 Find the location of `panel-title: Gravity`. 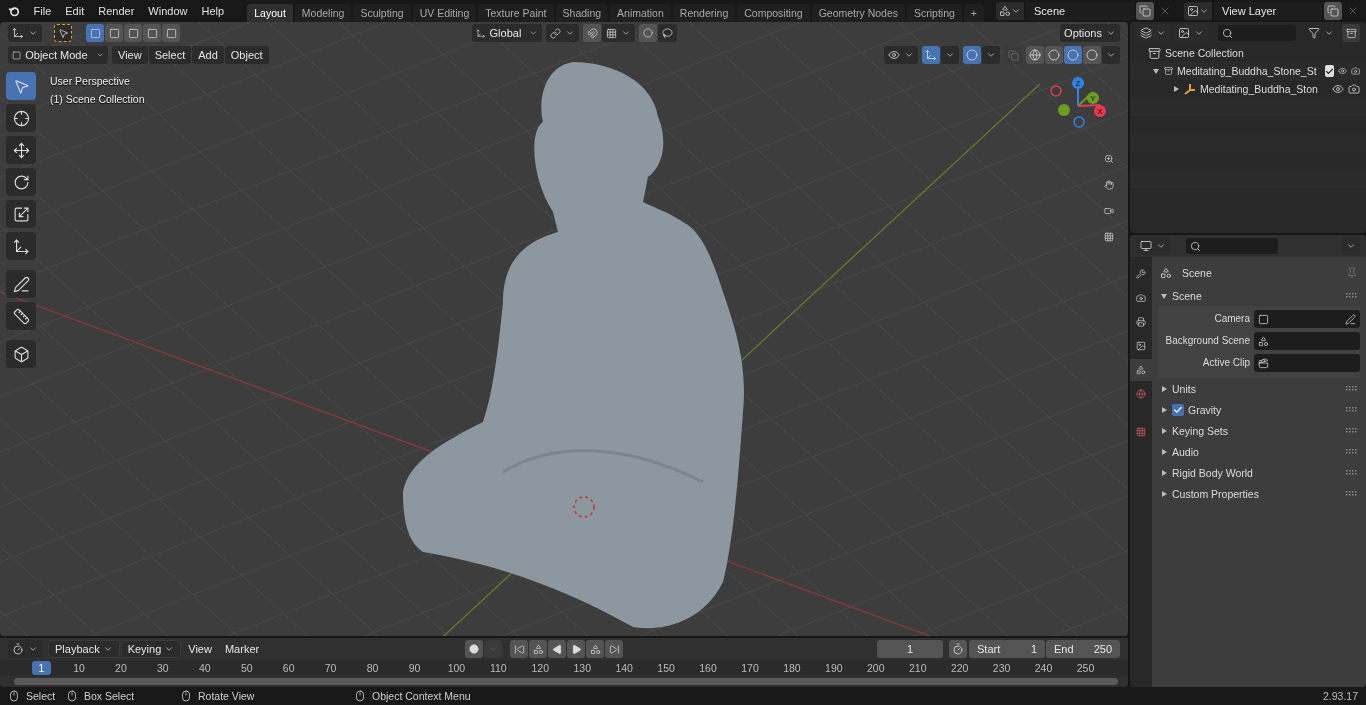

panel-title: Gravity is located at coordinates (1205, 409).